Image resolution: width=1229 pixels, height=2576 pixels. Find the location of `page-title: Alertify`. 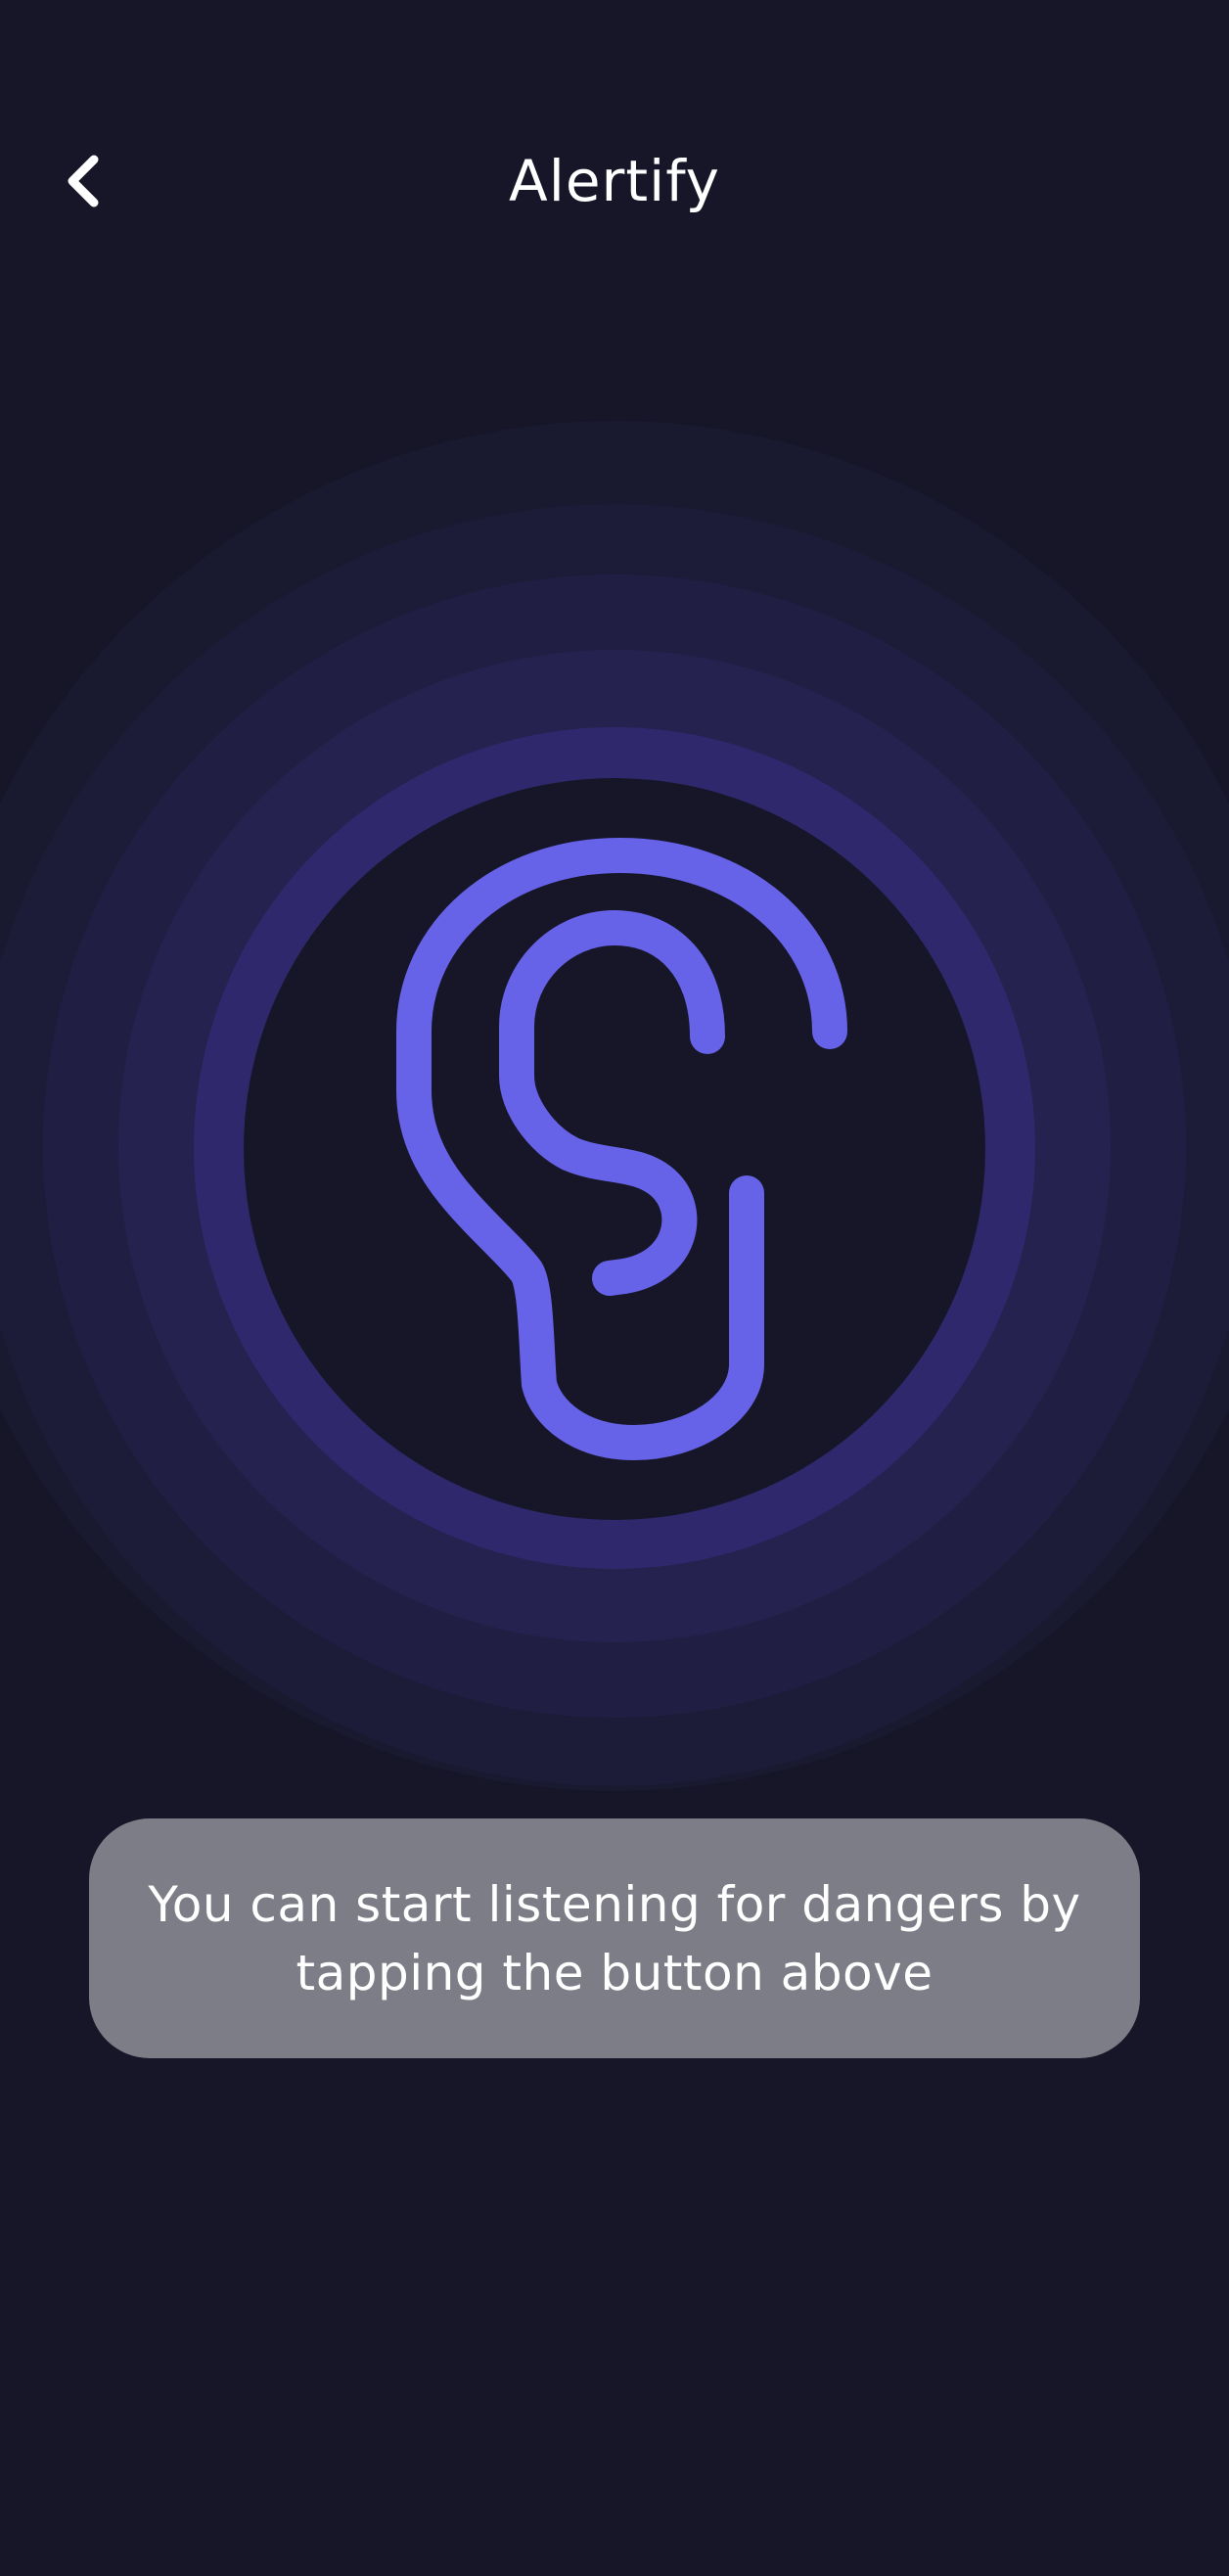

page-title: Alertify is located at coordinates (614, 181).